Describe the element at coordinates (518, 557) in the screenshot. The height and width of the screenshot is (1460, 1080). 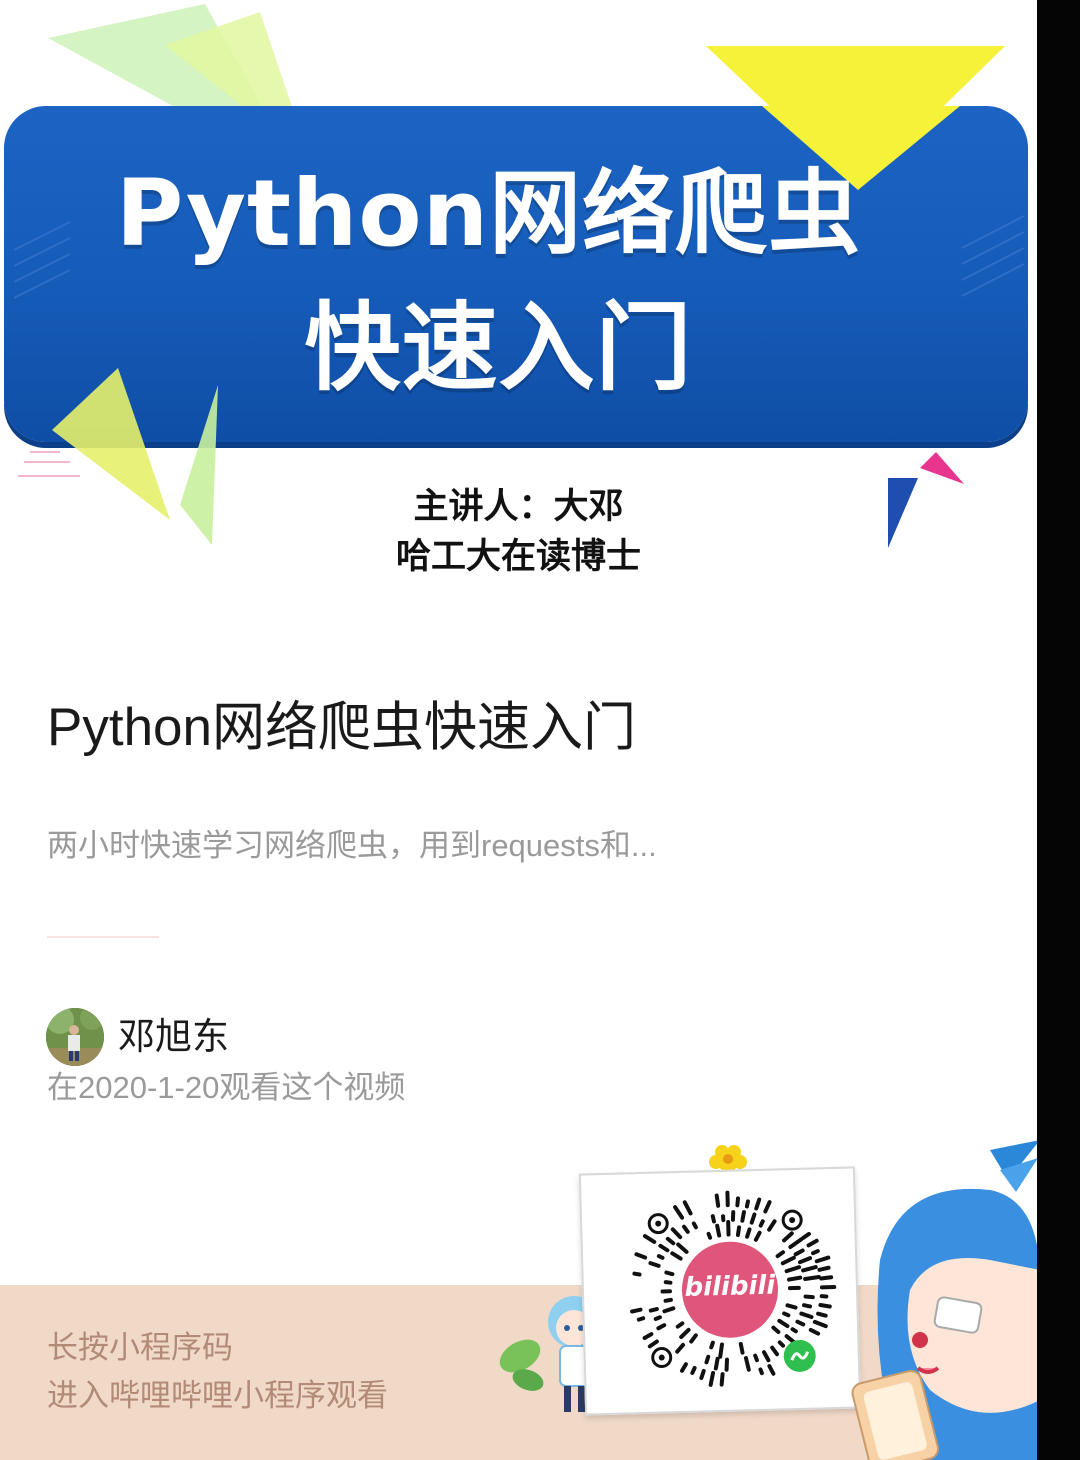
I see `speaker-title: 哈工大在读博士` at that location.